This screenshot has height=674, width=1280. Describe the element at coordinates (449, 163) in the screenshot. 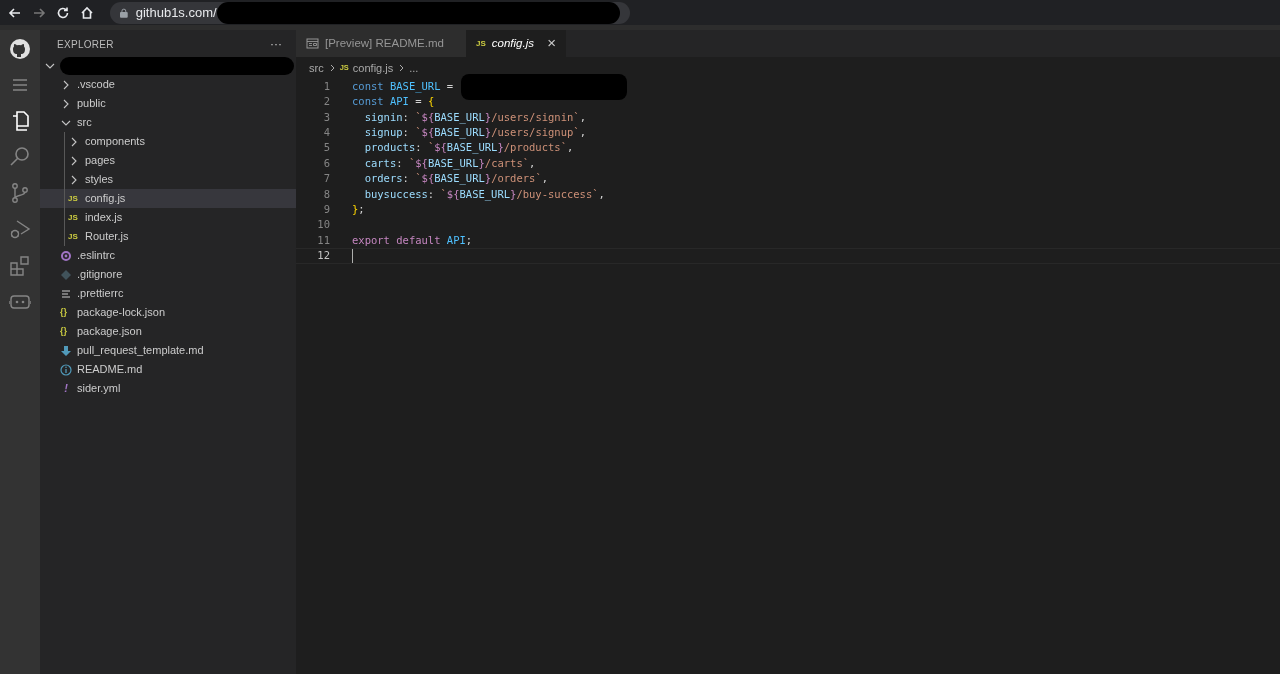

I see `code-line: carts: `${BASE_URL}/carts`,` at that location.